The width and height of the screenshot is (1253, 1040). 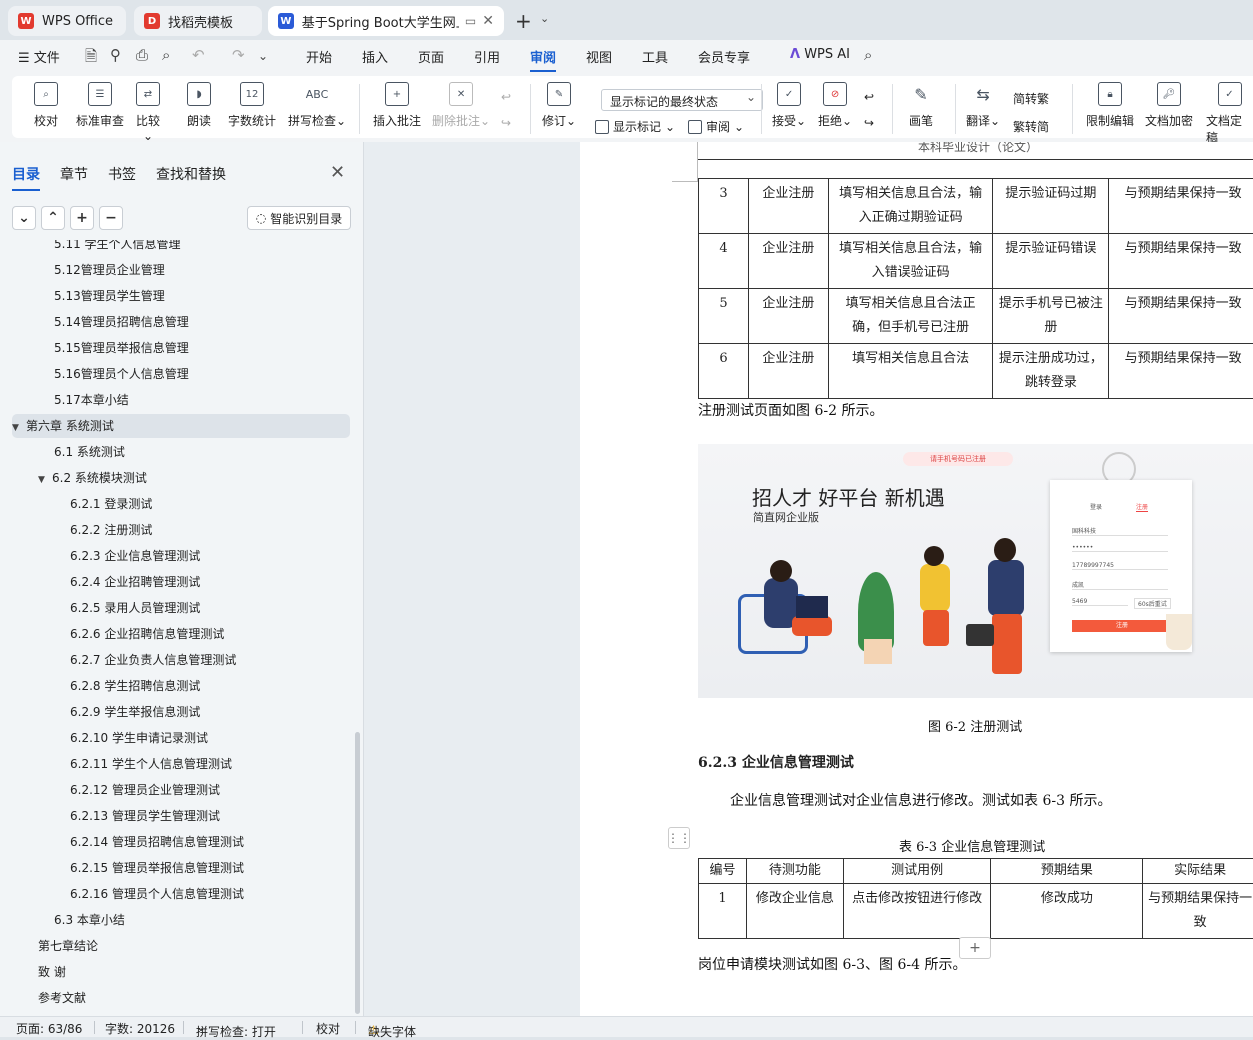 What do you see at coordinates (1031, 126) in the screenshot?
I see `to-simplified-button: 繁转简` at bounding box center [1031, 126].